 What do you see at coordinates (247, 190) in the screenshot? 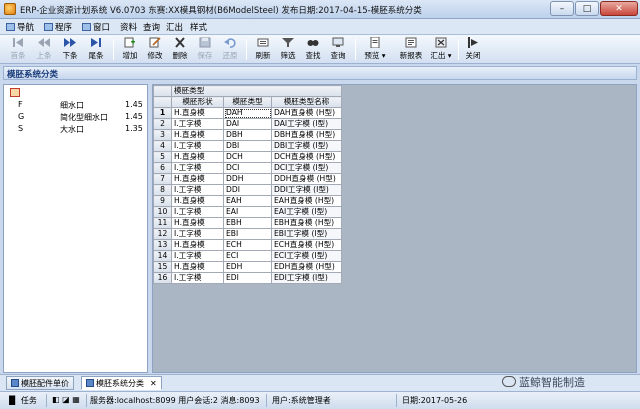
I see `table-row: 8 I.工字模 DDI DDI工字模 (I型)` at bounding box center [247, 190].